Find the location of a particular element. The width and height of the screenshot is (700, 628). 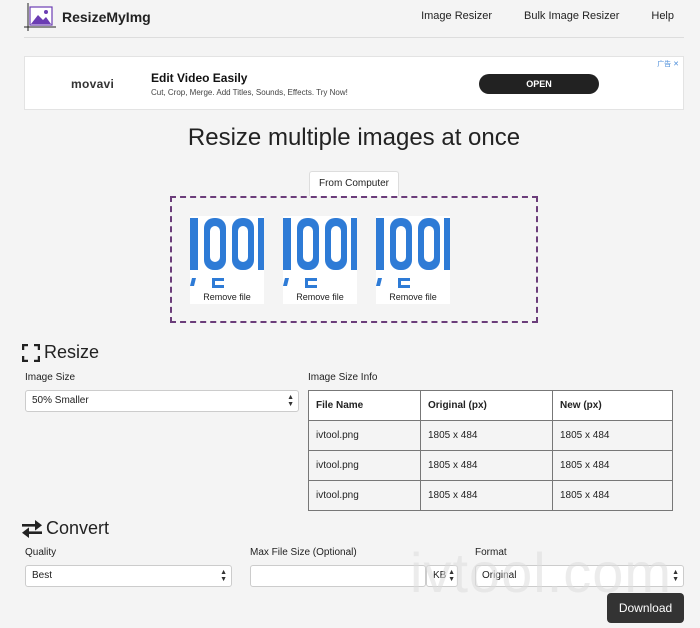

ad-title: Edit Video Easily is located at coordinates (199, 78).